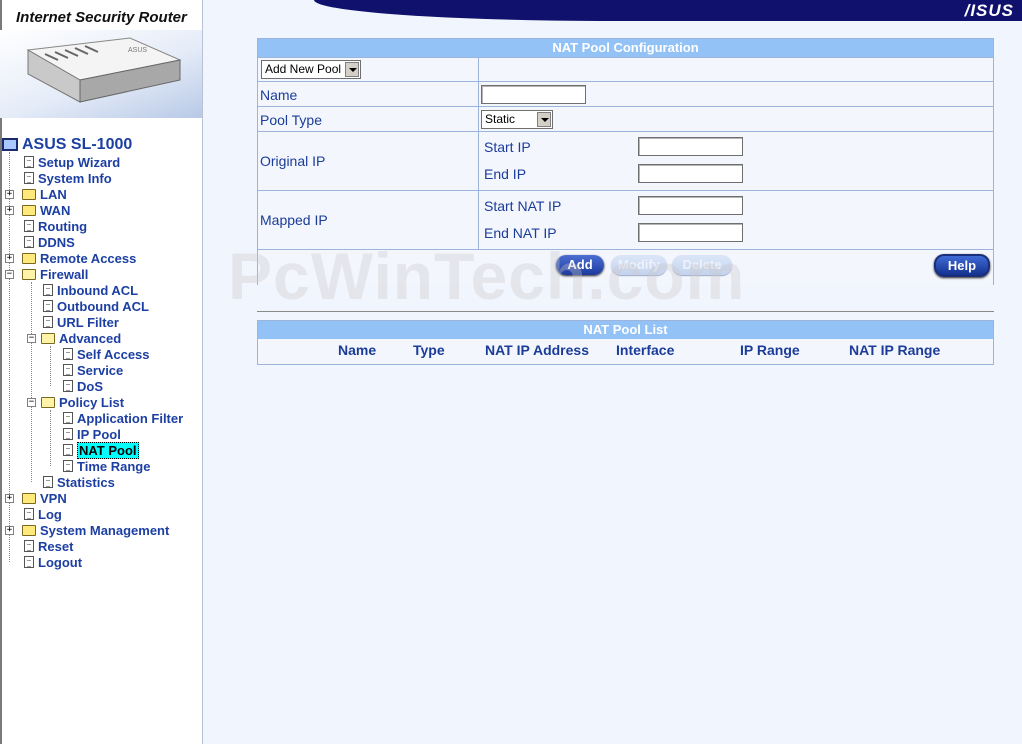 The height and width of the screenshot is (744, 1022). I want to click on tree-item-vpn: VPN, so click(44, 498).